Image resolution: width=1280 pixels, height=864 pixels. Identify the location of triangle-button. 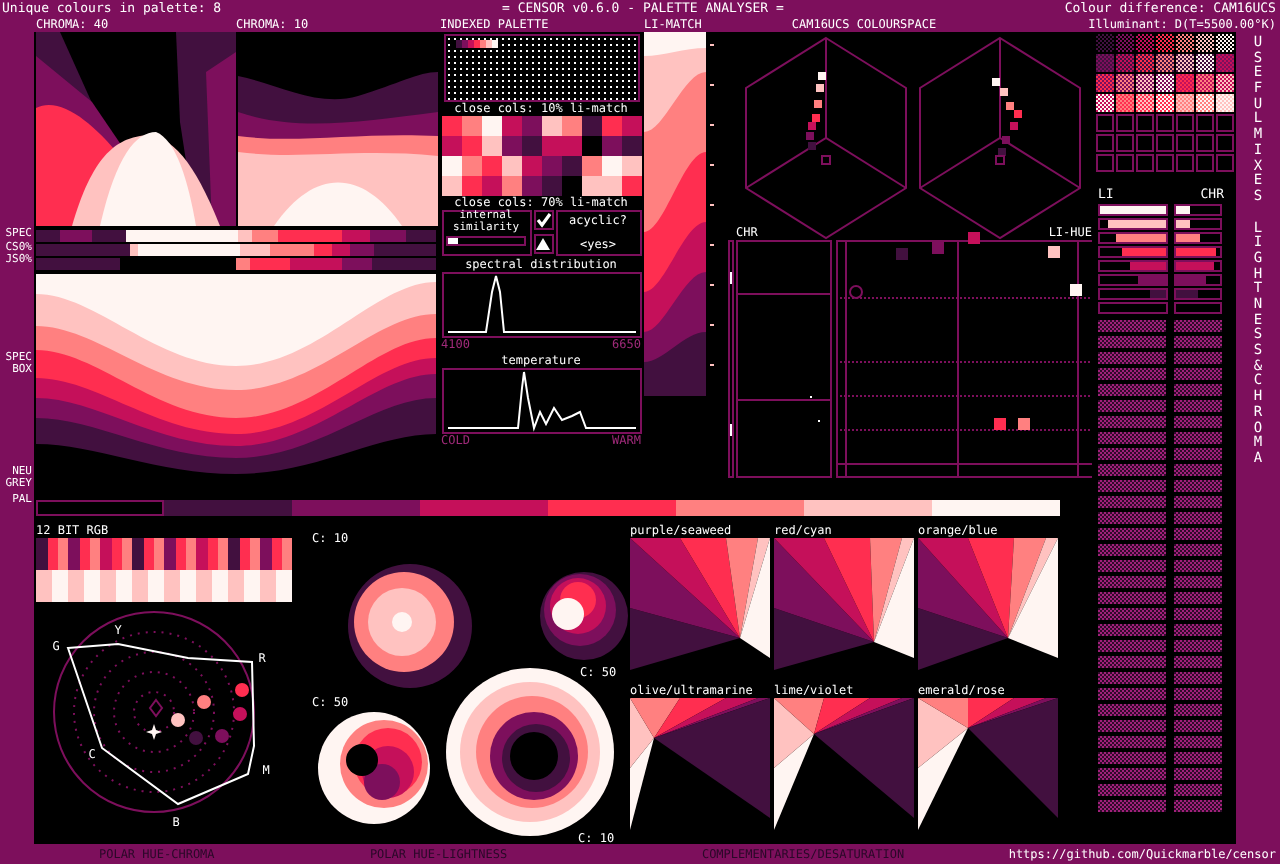
(543, 244).